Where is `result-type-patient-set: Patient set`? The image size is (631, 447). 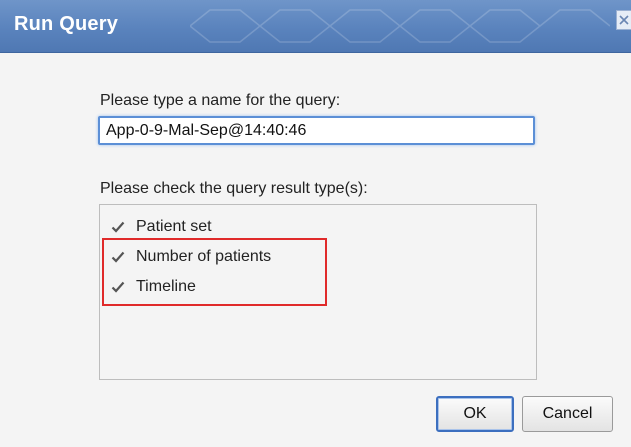
result-type-patient-set: Patient set is located at coordinates (161, 227).